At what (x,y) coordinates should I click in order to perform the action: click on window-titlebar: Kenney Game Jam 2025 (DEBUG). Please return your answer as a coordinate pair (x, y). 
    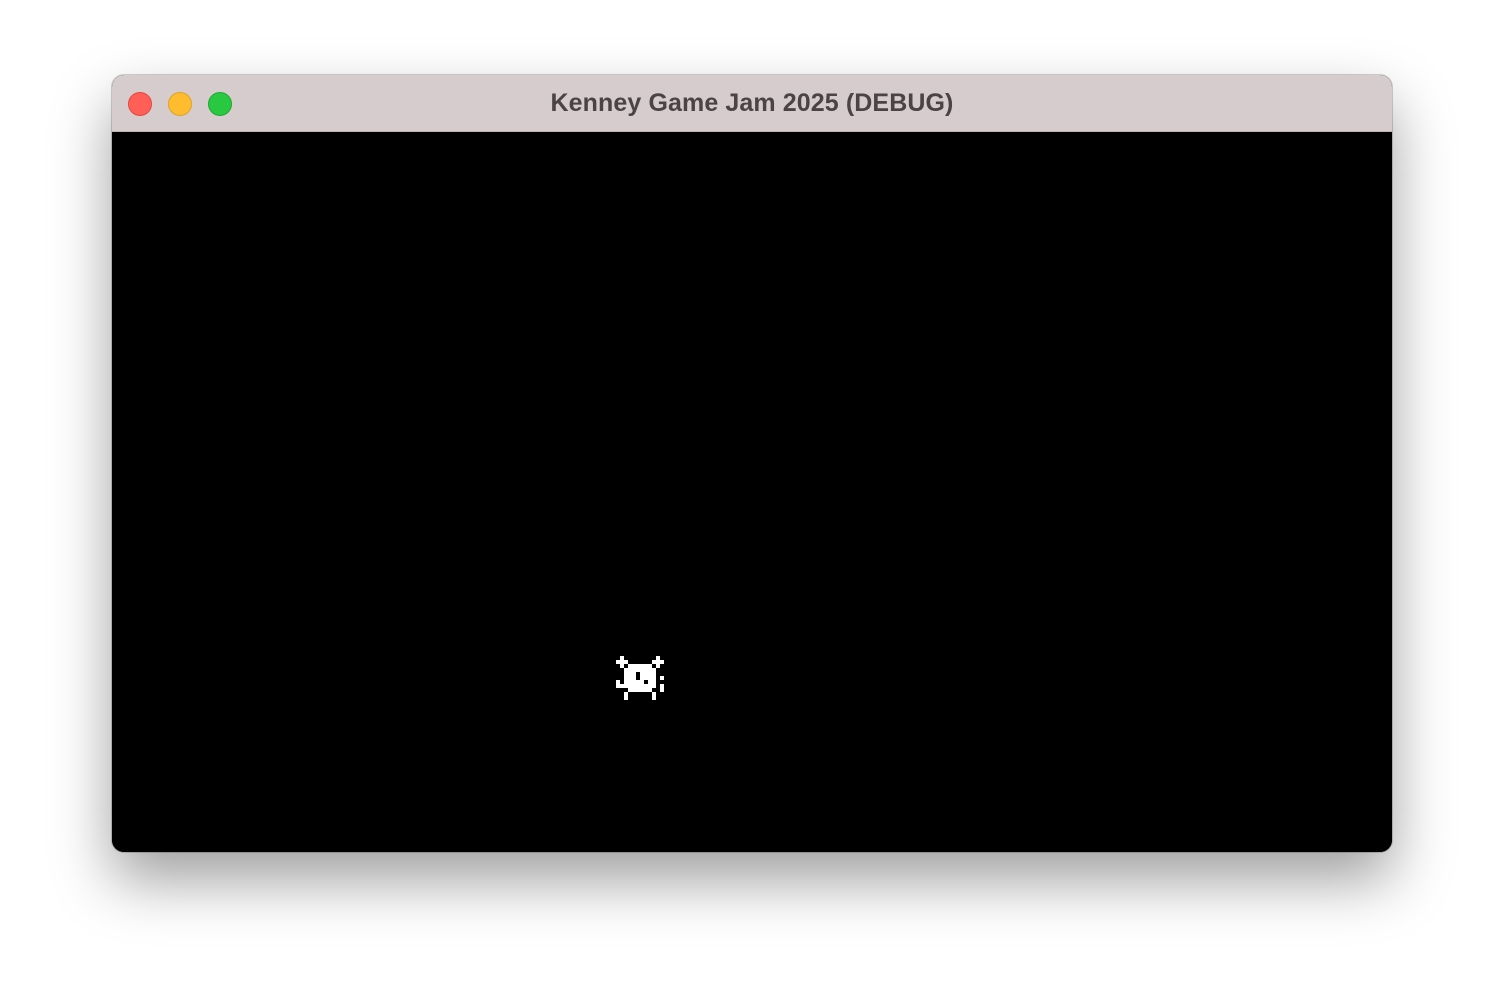
    Looking at the image, I should click on (752, 103).